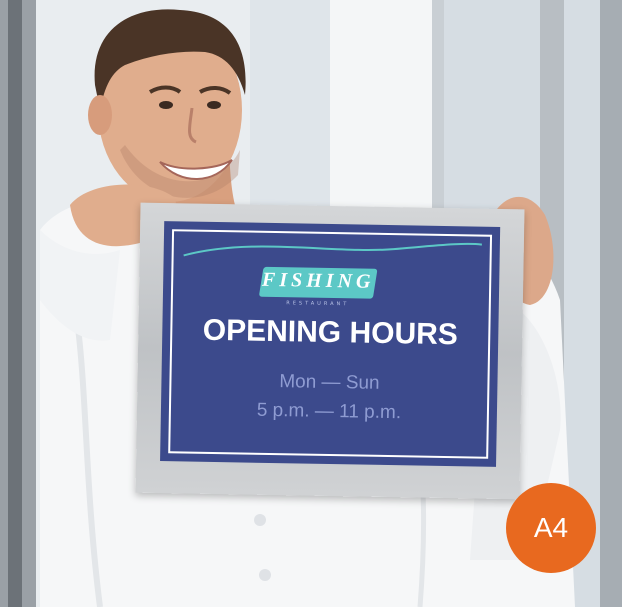  What do you see at coordinates (318, 304) in the screenshot?
I see `logo-subtitle: RESTAURANT` at bounding box center [318, 304].